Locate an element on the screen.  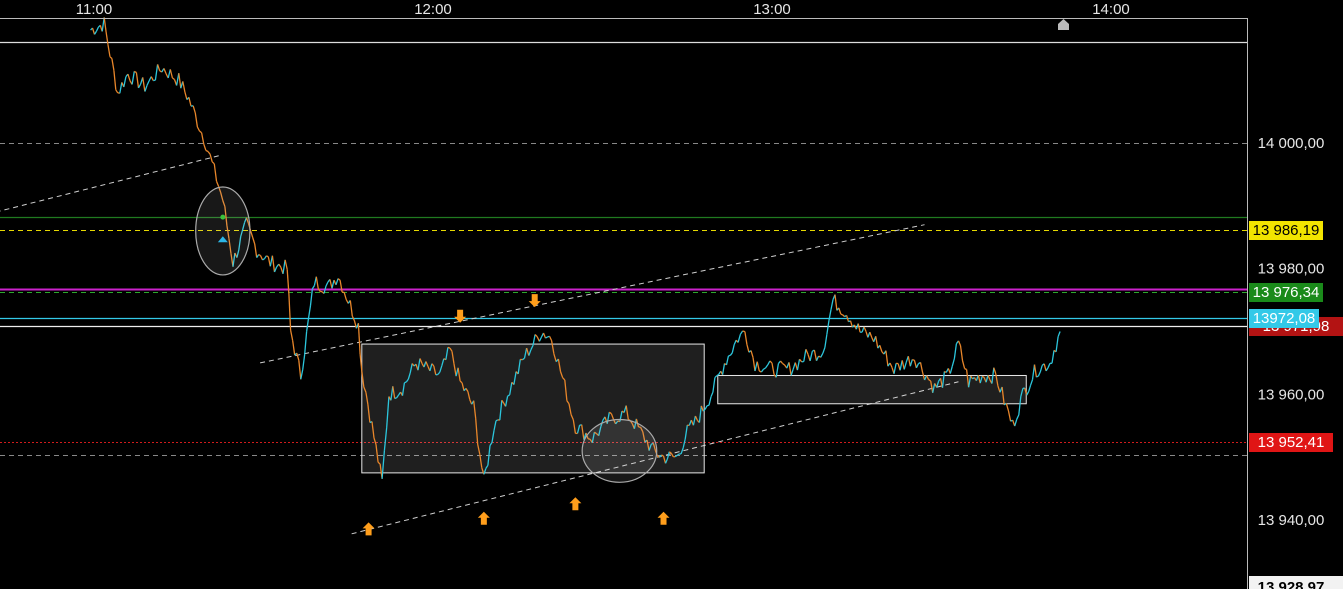
signal-dot is located at coordinates (223, 217).